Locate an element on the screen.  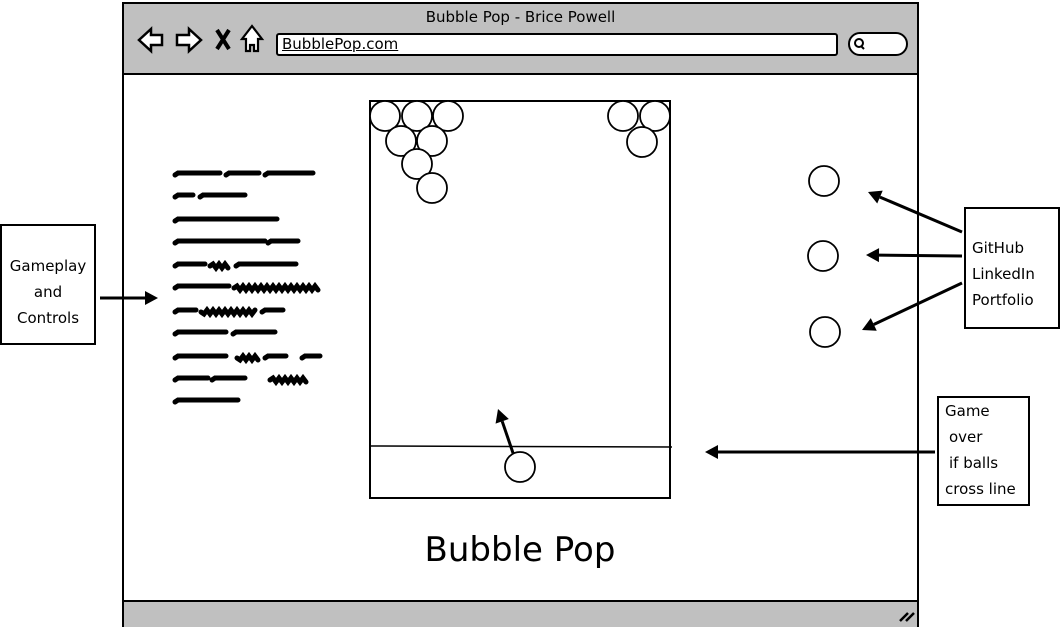
link-button-linkedin is located at coordinates (823, 256).